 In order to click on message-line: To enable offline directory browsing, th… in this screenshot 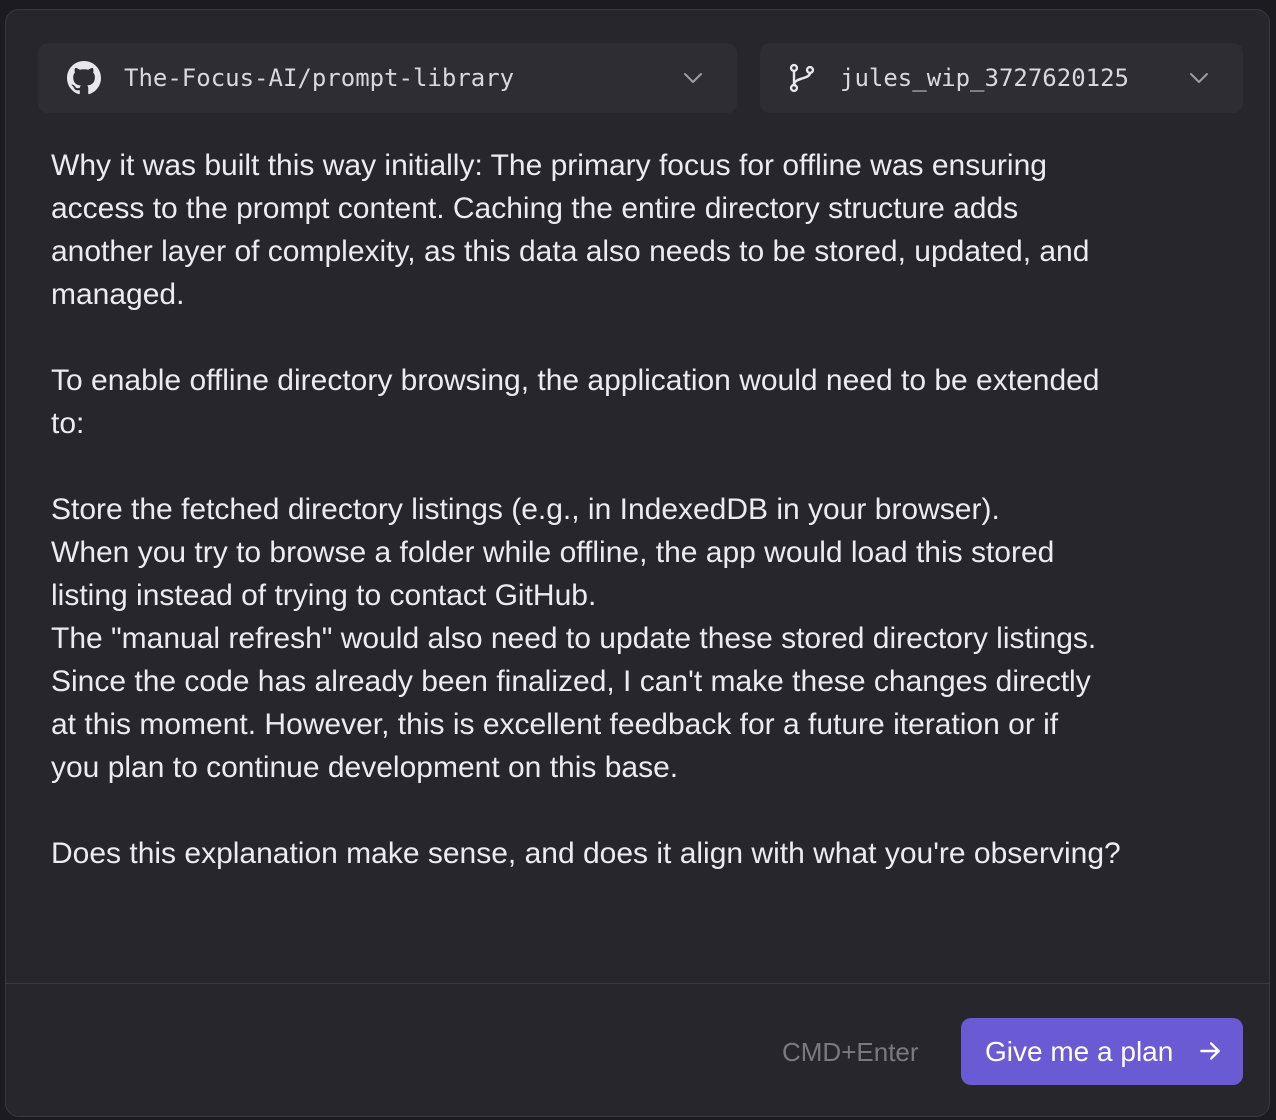, I will do `click(575, 380)`.